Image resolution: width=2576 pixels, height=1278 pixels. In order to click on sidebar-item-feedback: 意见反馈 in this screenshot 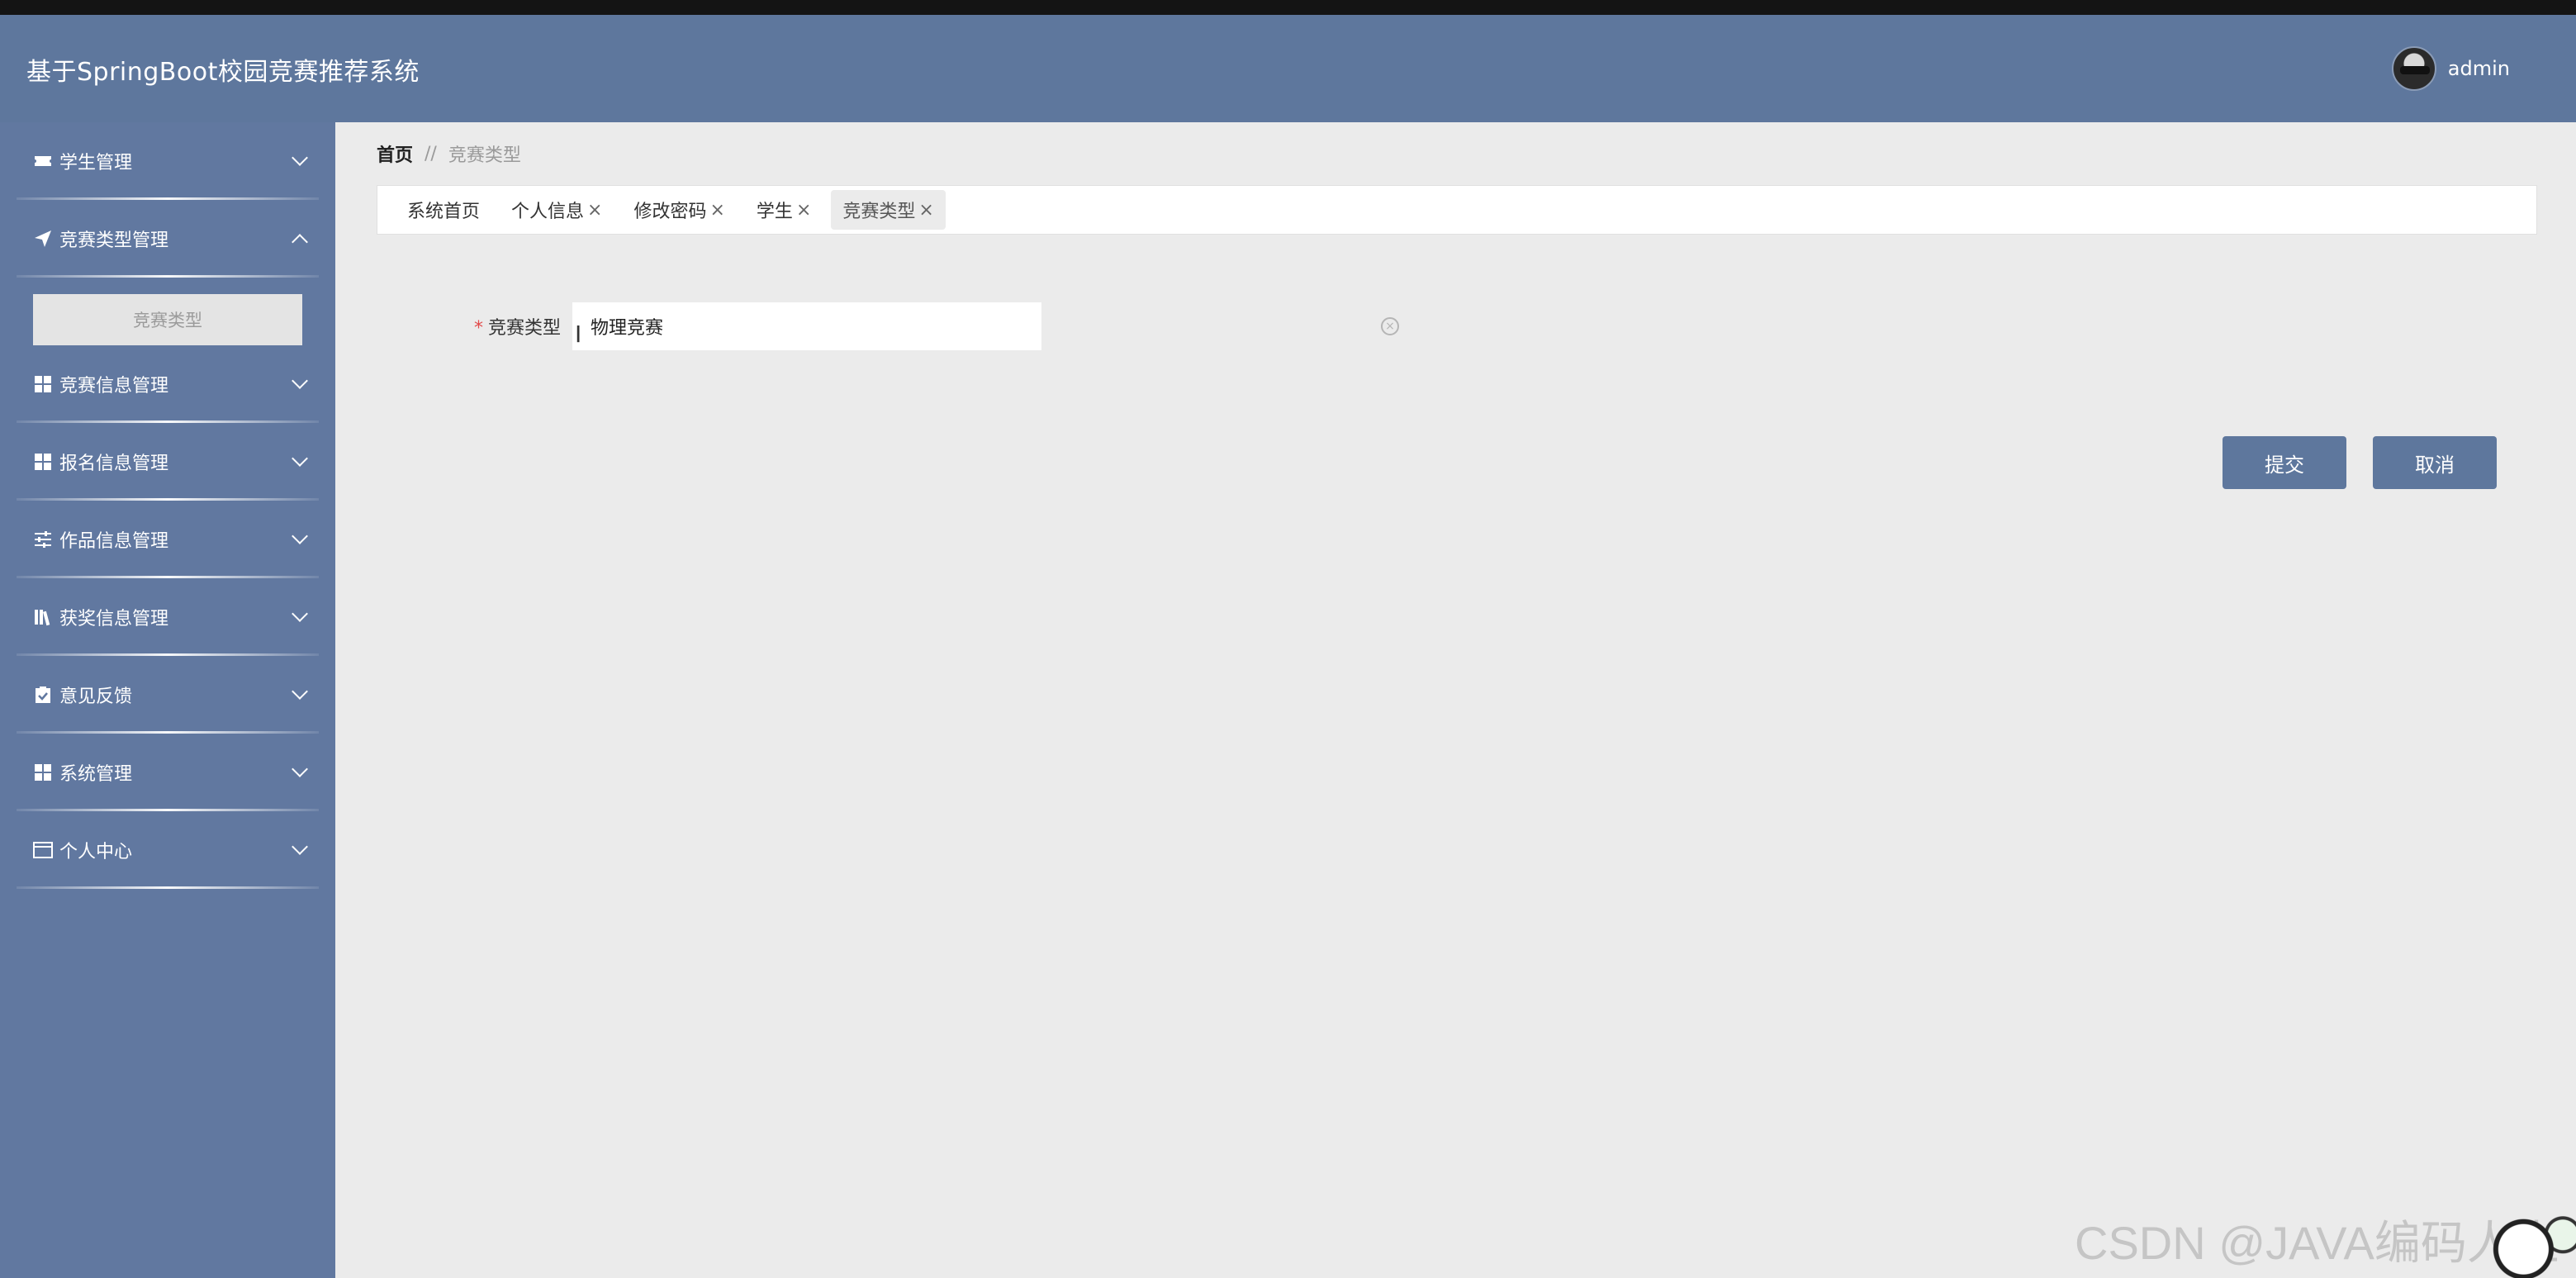, I will do `click(167, 695)`.